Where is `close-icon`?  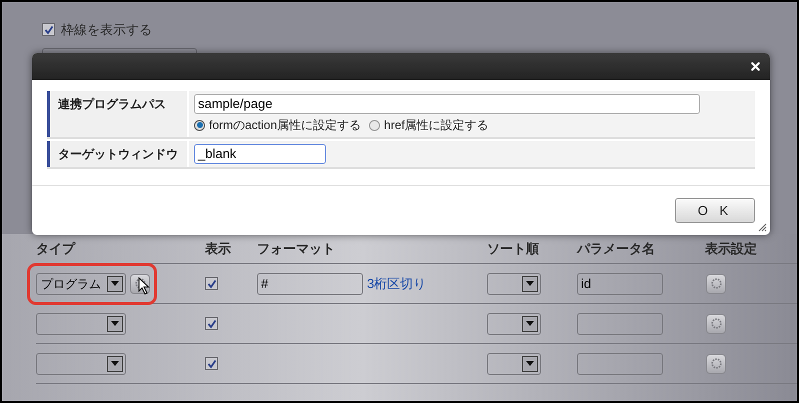
close-icon is located at coordinates (755, 66).